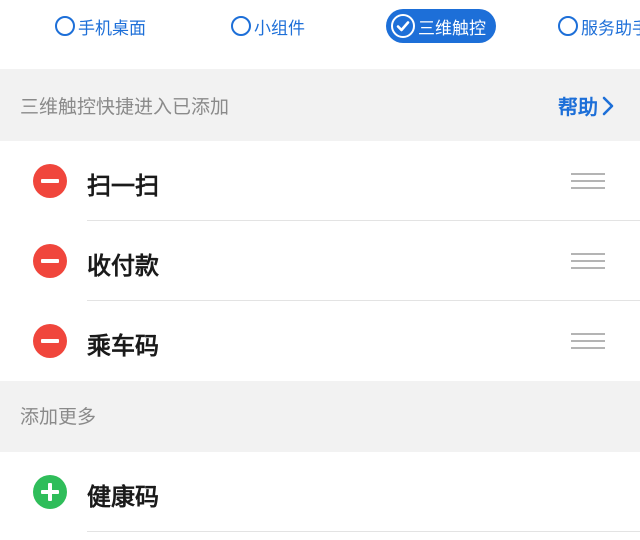  Describe the element at coordinates (123, 266) in the screenshot. I see `item-label: 收付款` at that location.